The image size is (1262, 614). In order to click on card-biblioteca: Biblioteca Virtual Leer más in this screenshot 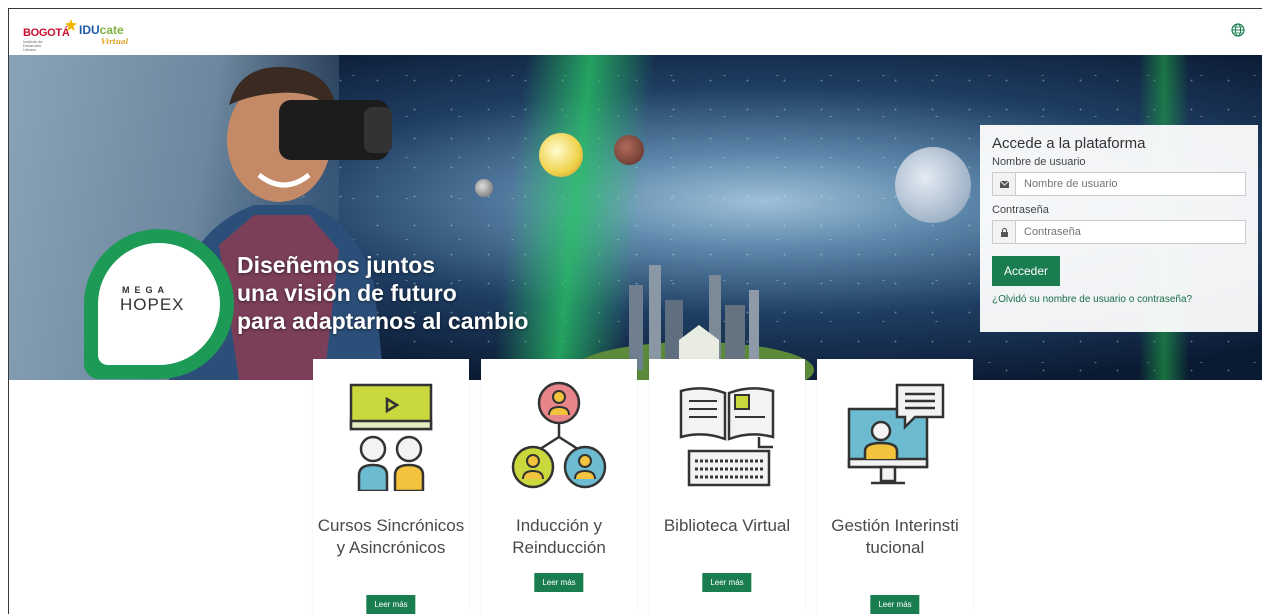, I will do `click(727, 486)`.